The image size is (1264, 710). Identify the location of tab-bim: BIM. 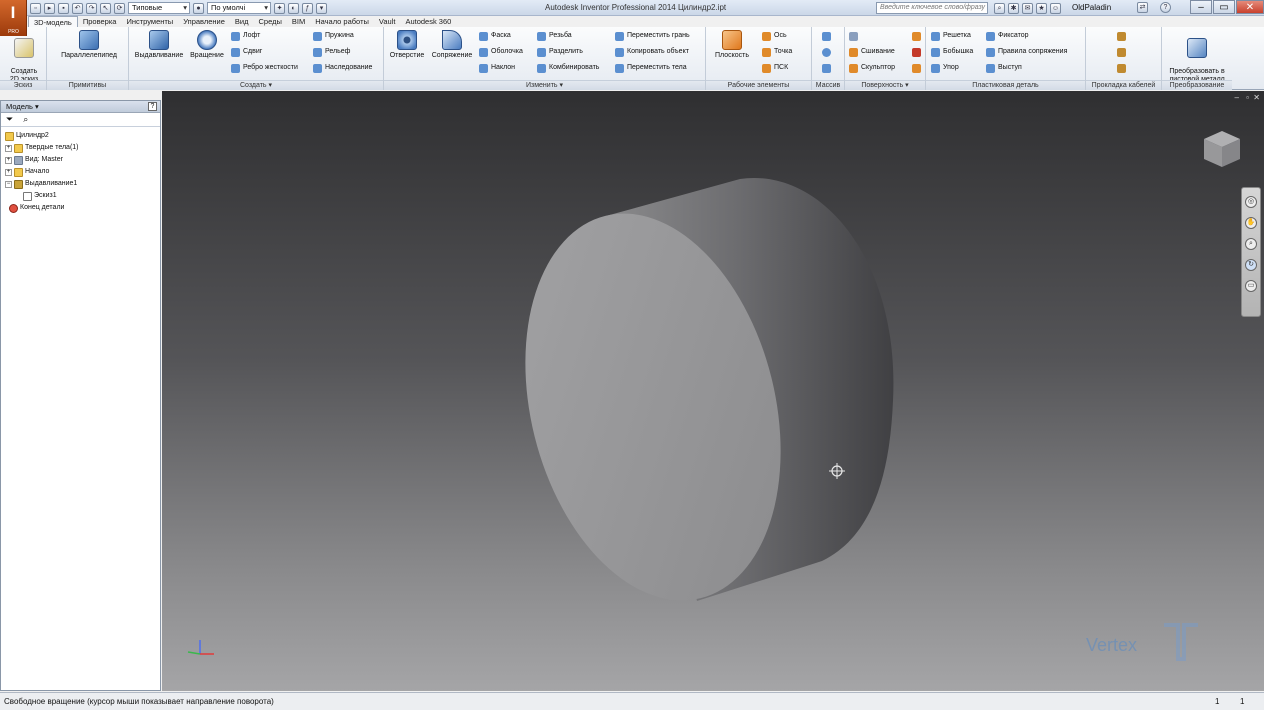
(298, 21).